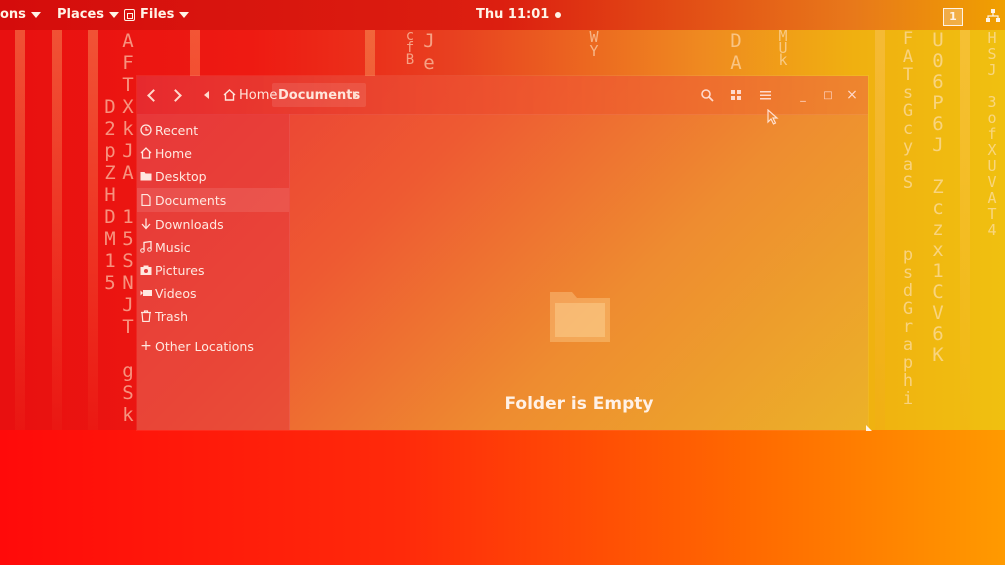  What do you see at coordinates (180, 270) in the screenshot?
I see `sidebar-item-label: Pictures` at bounding box center [180, 270].